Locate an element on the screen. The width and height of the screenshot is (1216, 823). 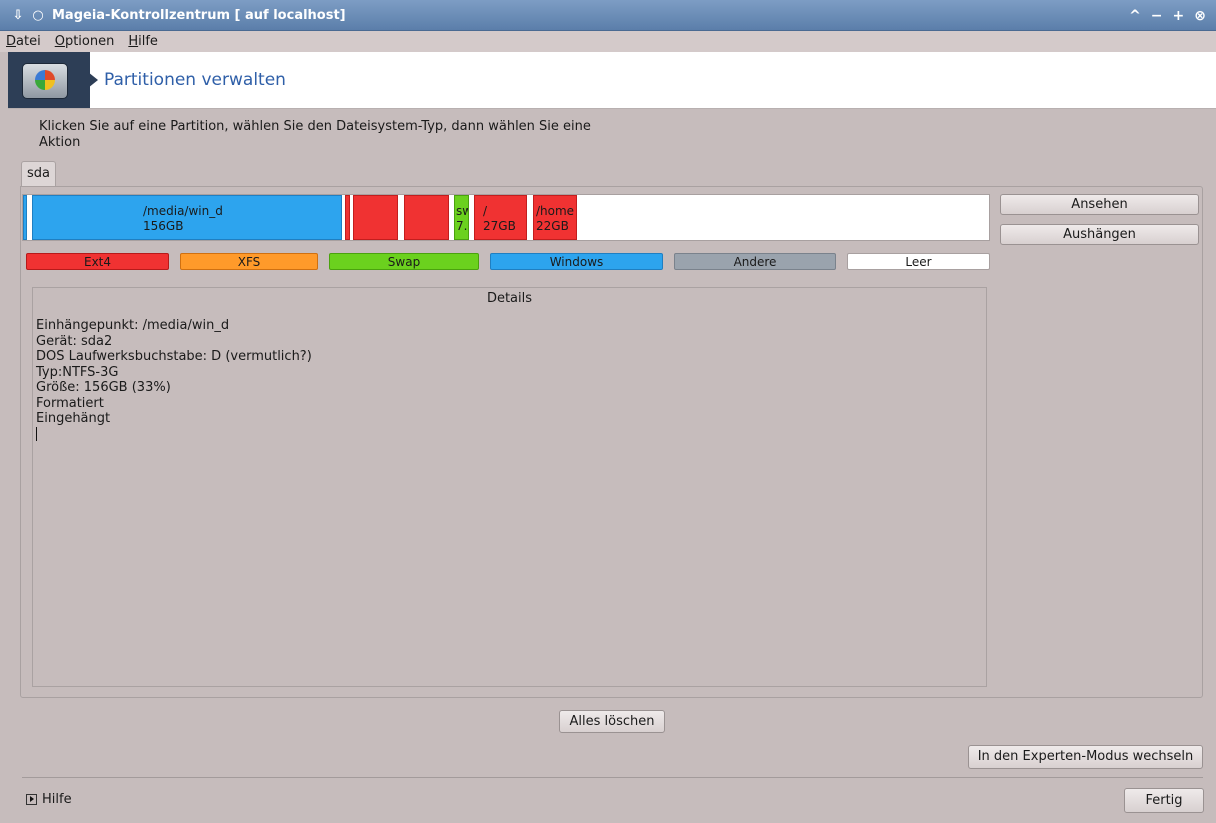
detail-formatted: Formatiert is located at coordinates (70, 403).